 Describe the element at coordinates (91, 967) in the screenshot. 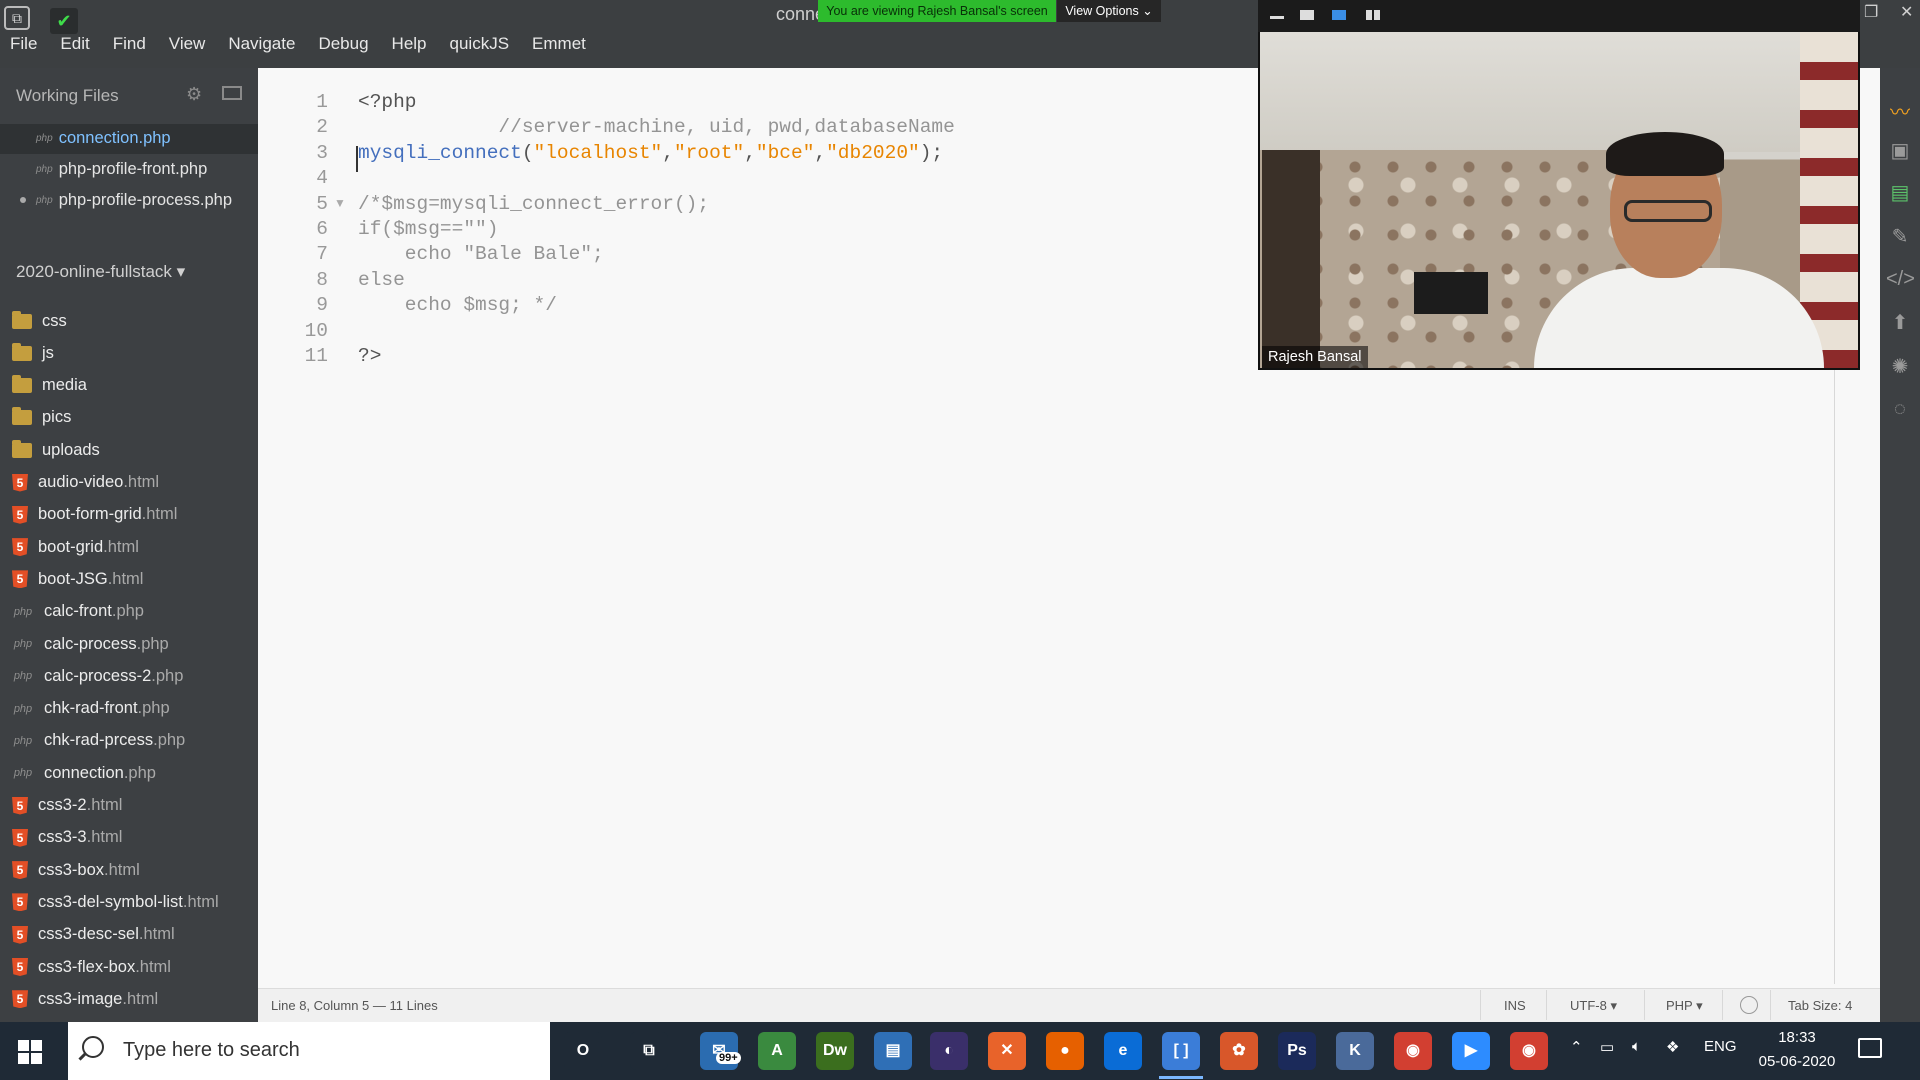

I see `tree-file: 5 css3-flex-box.html` at that location.